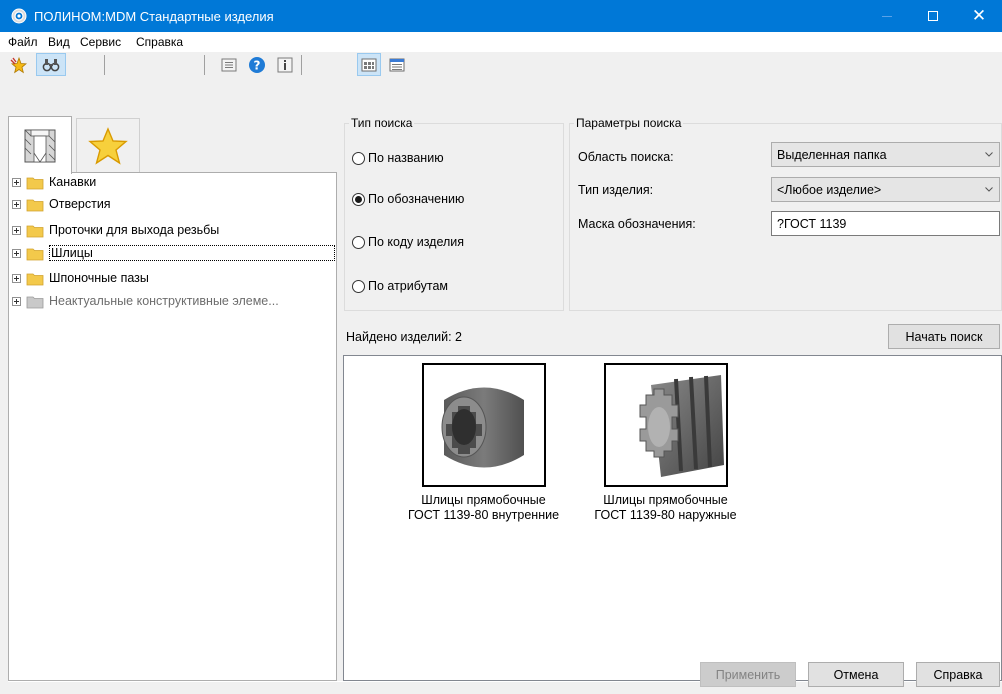  Describe the element at coordinates (483, 515) in the screenshot. I see `result-caption-line2: ГОСТ 1139-80 внутренние` at that location.